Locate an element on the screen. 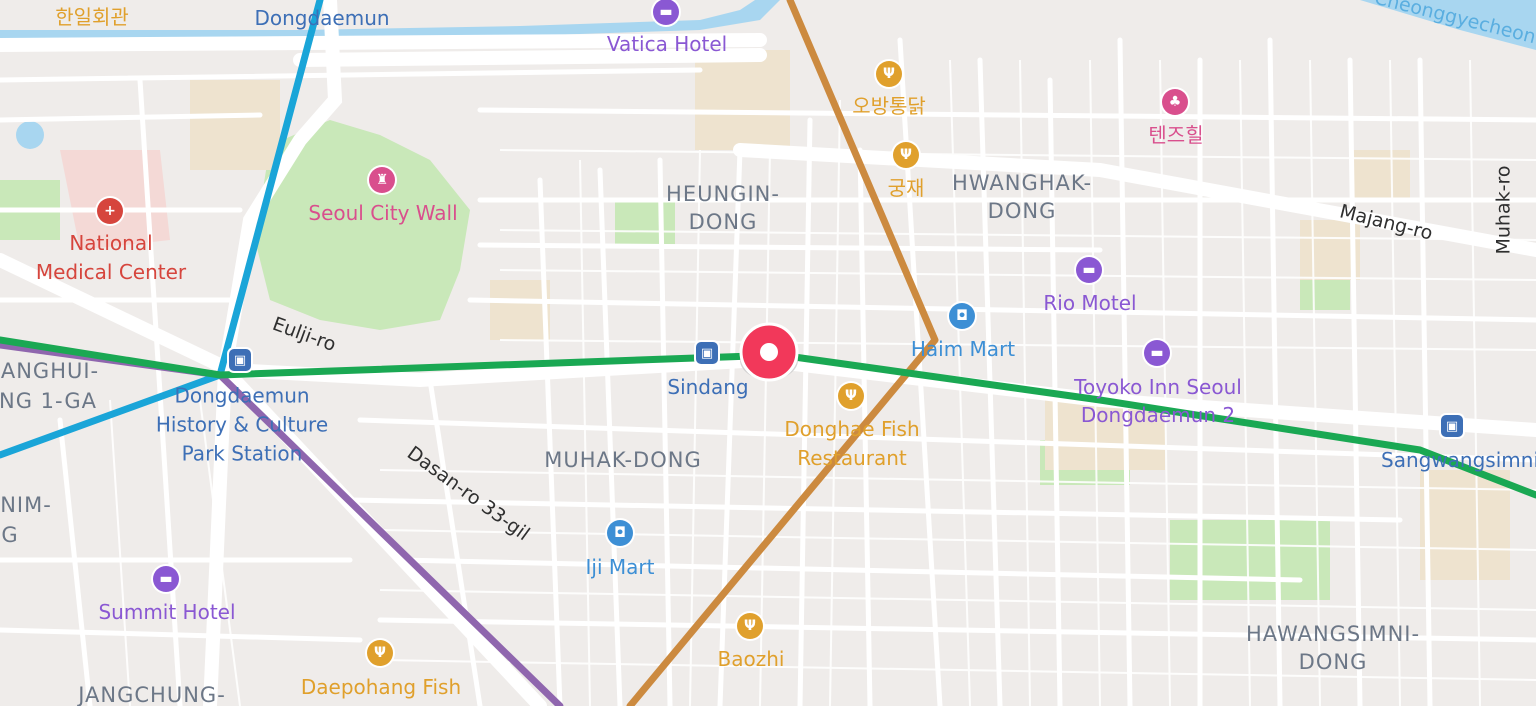 Image resolution: width=1536 pixels, height=706 pixels. district-label-gwanghui-partial: ANGHUI- is located at coordinates (50, 371).